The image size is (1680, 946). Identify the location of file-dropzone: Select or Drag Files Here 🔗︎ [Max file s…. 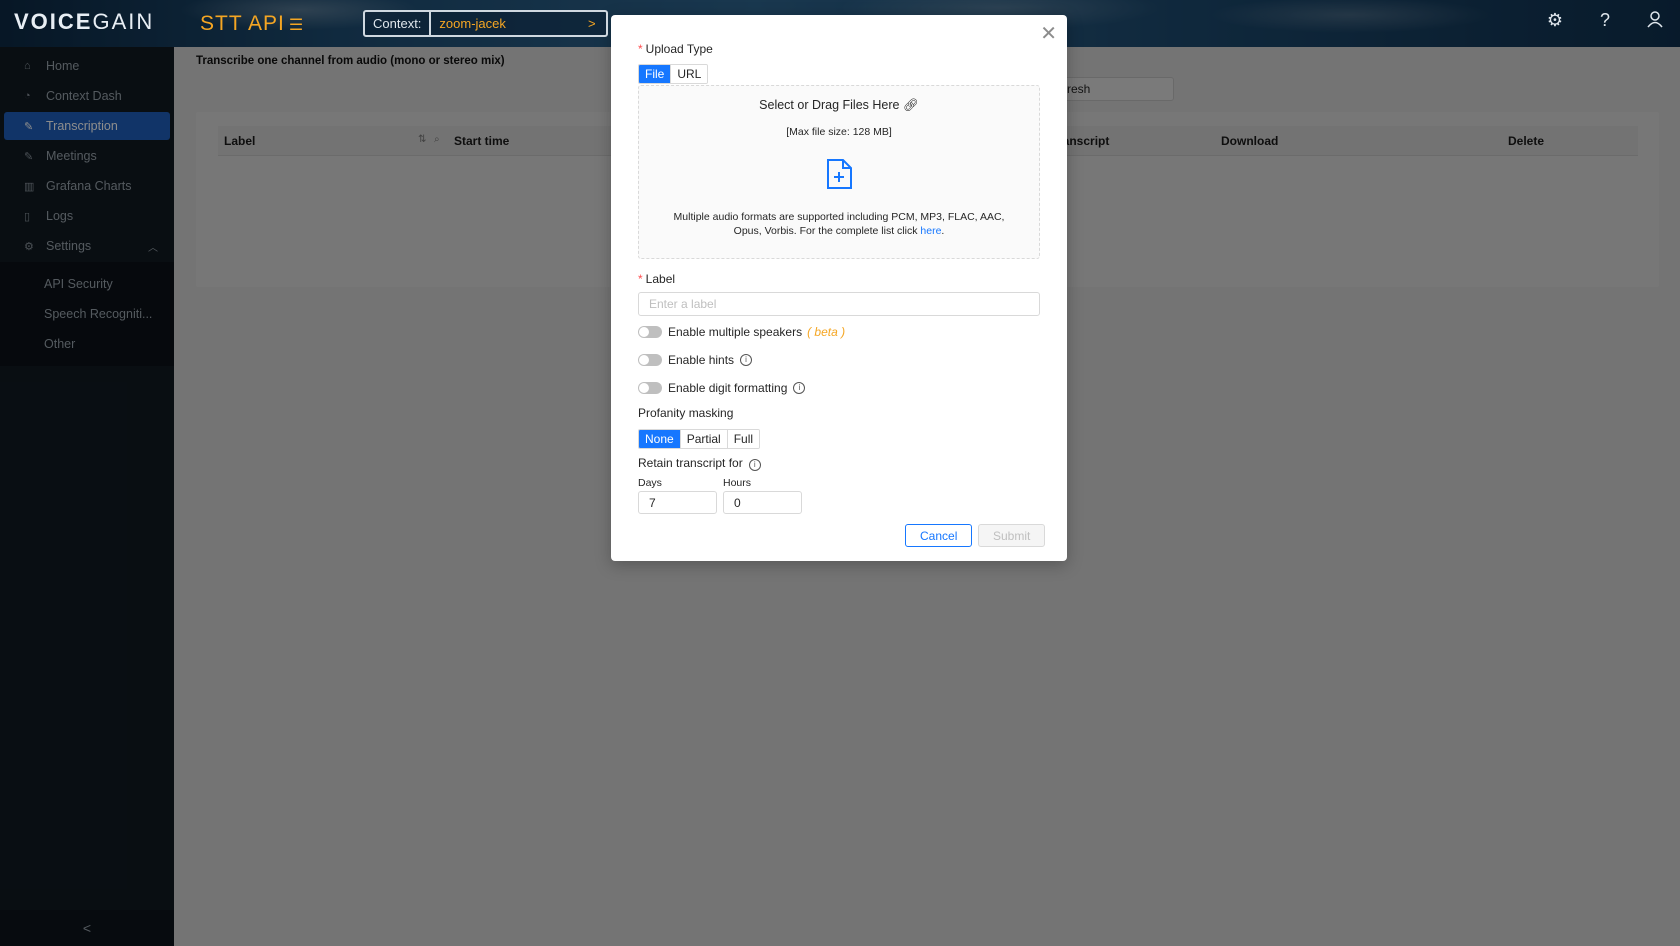
(839, 172).